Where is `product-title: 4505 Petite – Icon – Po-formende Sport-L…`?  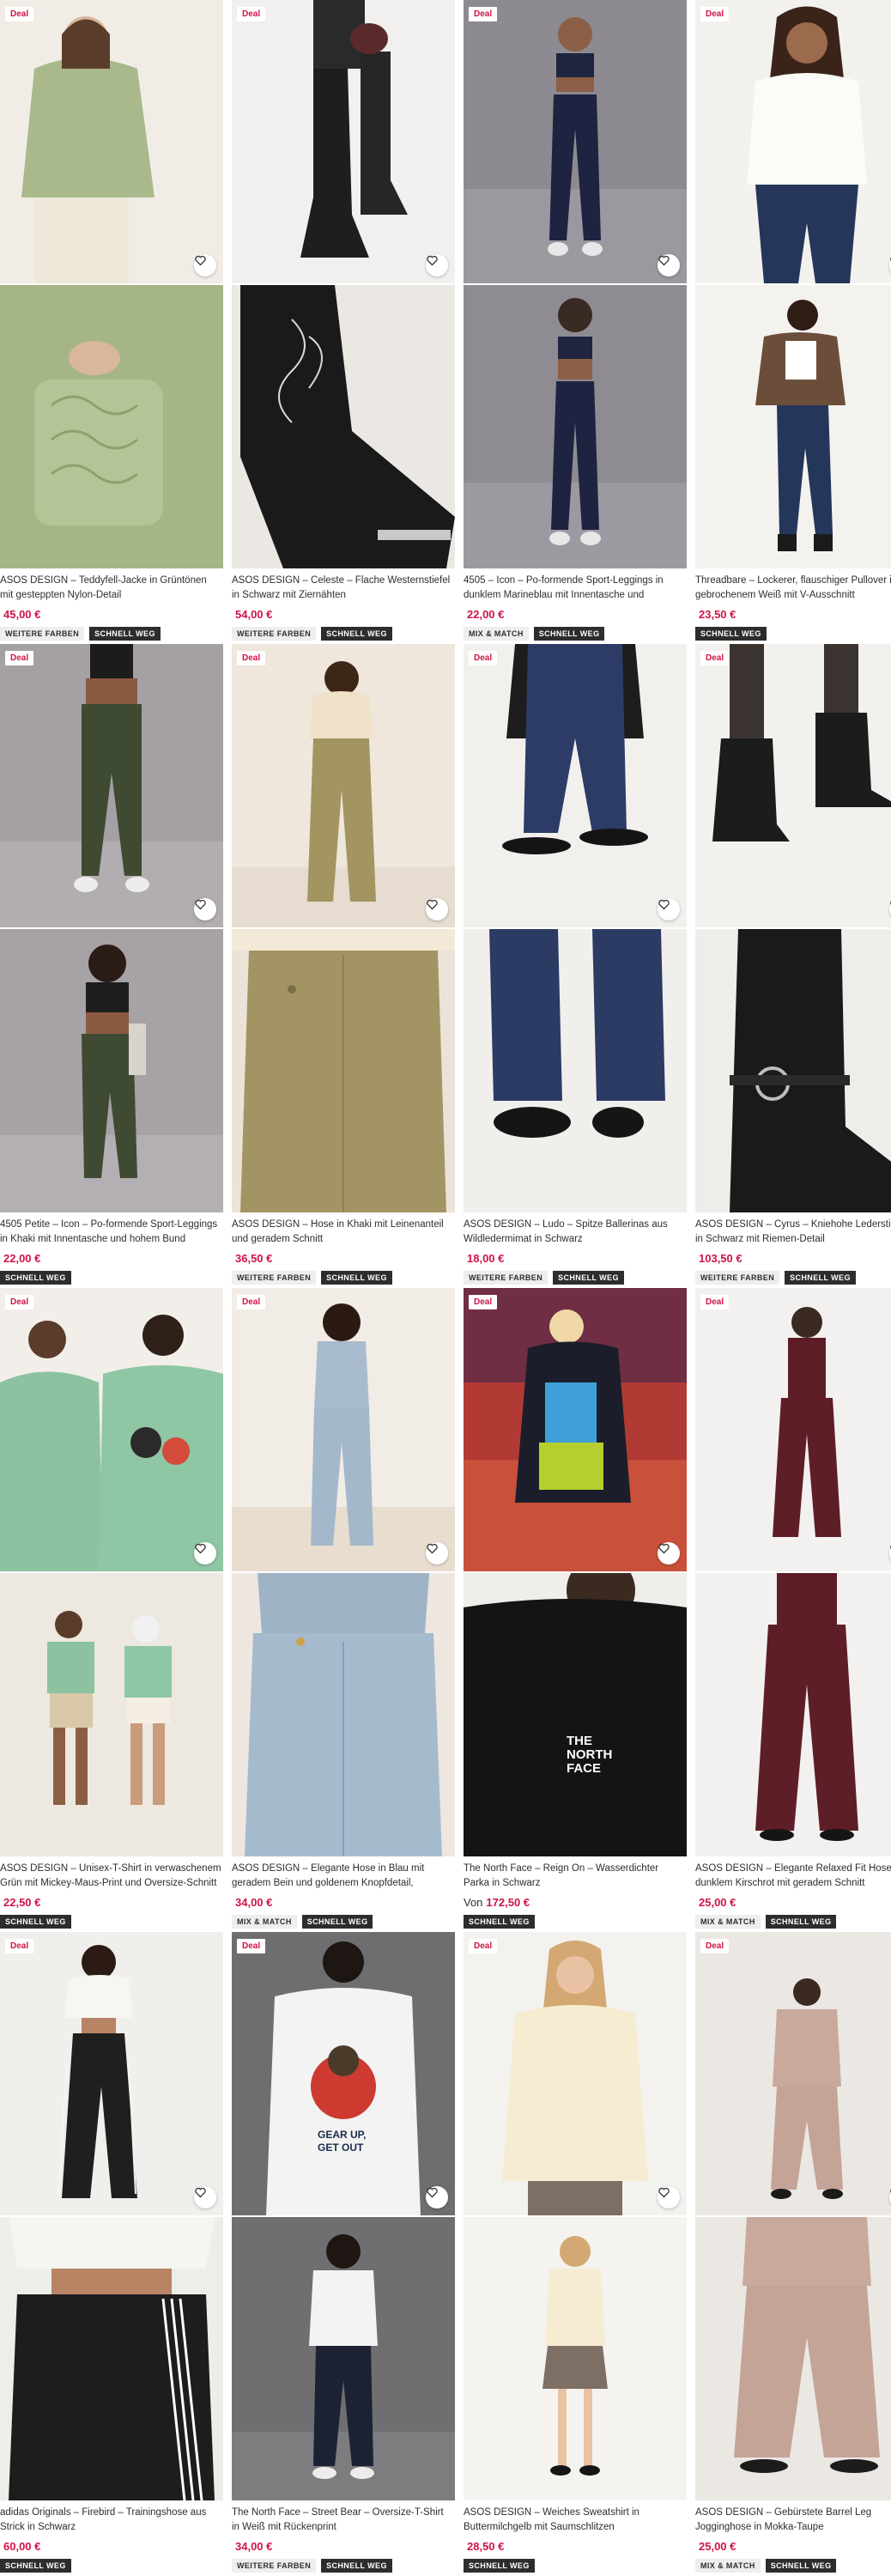 product-title: 4505 Petite – Icon – Po-formende Sport-L… is located at coordinates (110, 1232).